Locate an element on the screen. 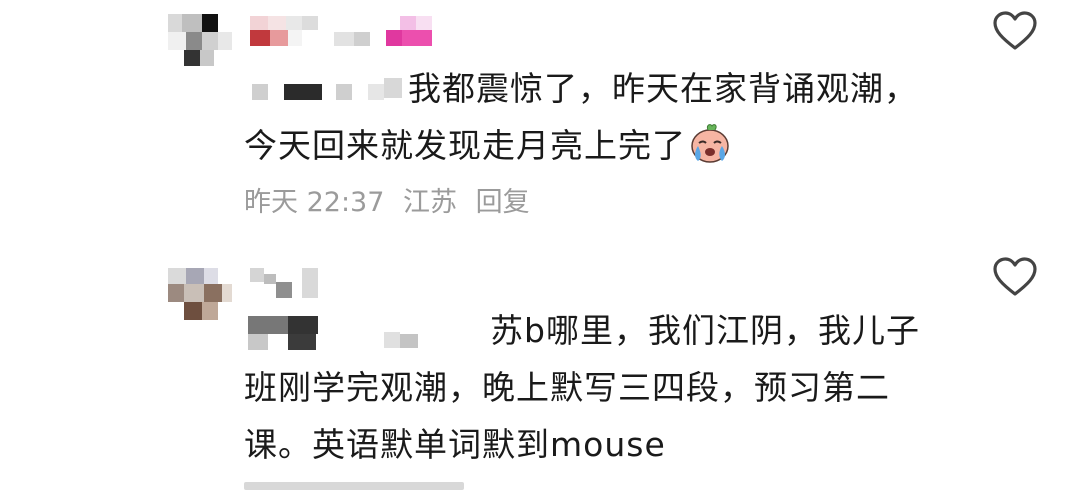  comment-line: 我都震惊了，昨天在家背诵观潮， is located at coordinates (663, 88).